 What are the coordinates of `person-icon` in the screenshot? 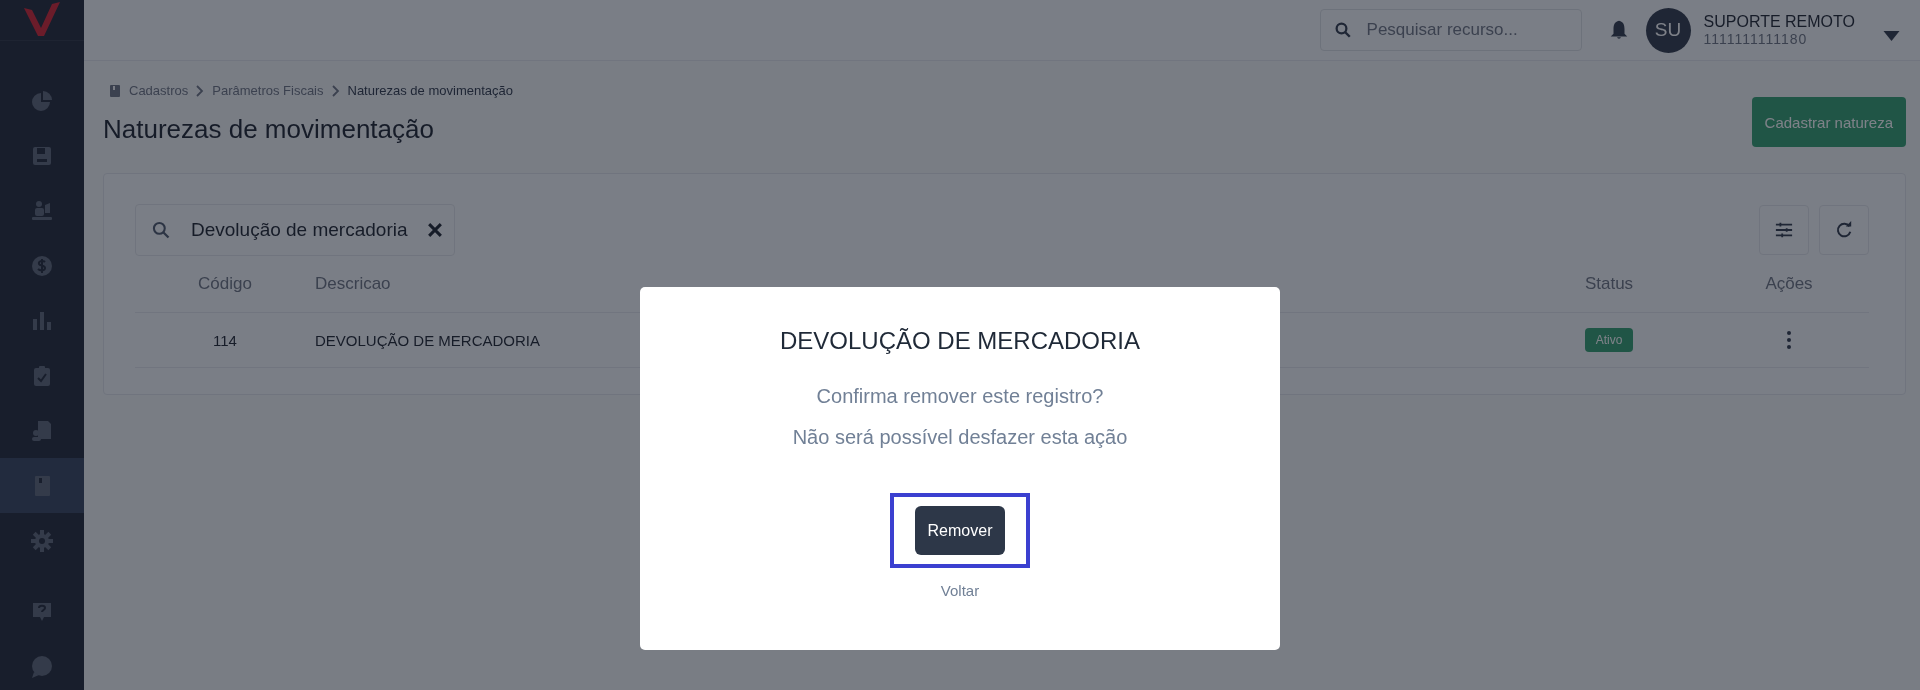 It's located at (42, 210).